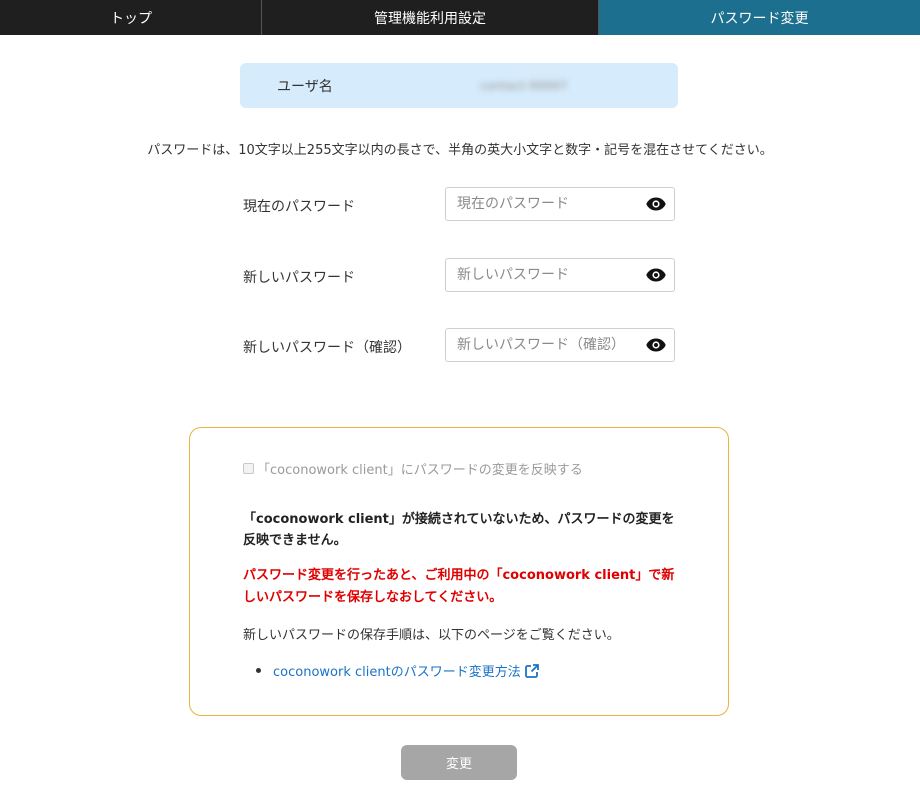 The image size is (920, 792). I want to click on save-procedure-guide: 新しいパスワードの保存手順は、以下のページをご覧ください。, so click(431, 635).